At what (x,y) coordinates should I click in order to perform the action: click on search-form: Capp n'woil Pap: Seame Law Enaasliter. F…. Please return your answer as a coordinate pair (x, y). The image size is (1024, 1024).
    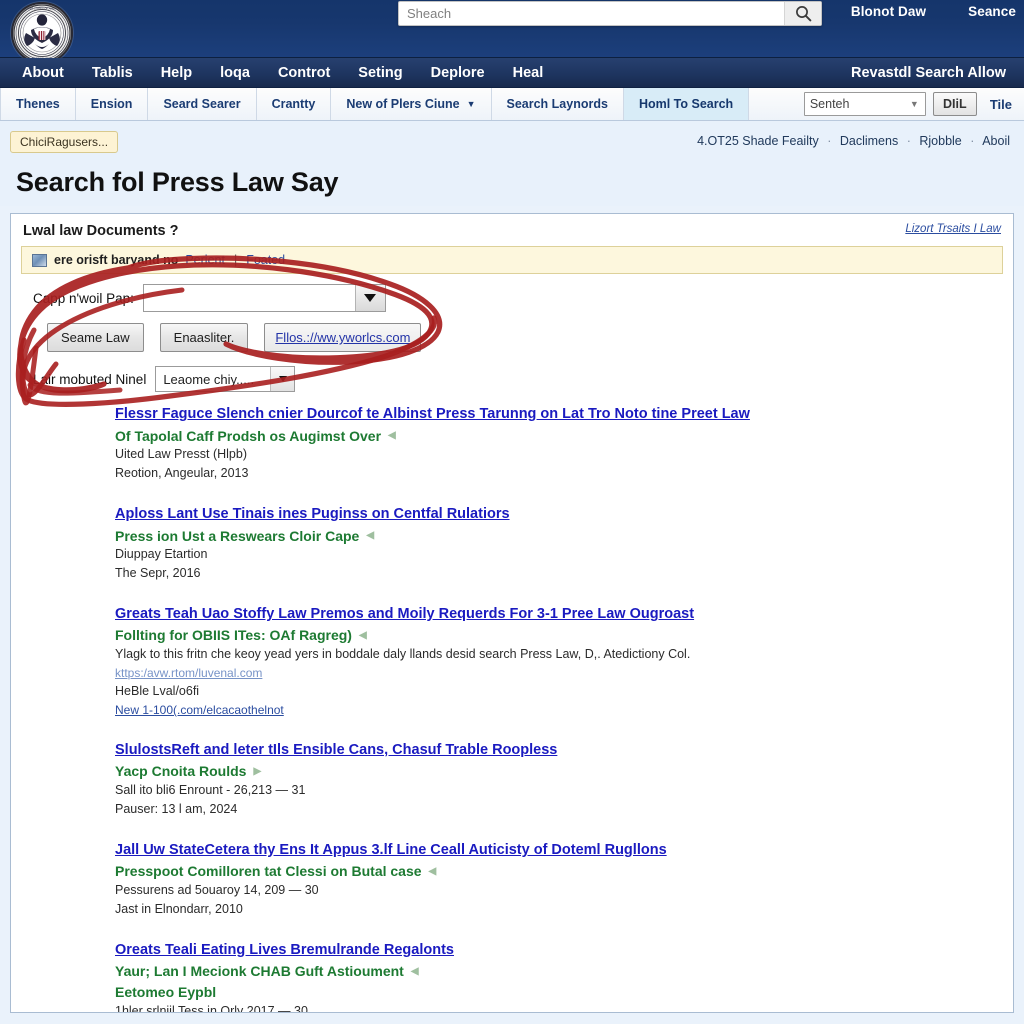
    Looking at the image, I should click on (512, 333).